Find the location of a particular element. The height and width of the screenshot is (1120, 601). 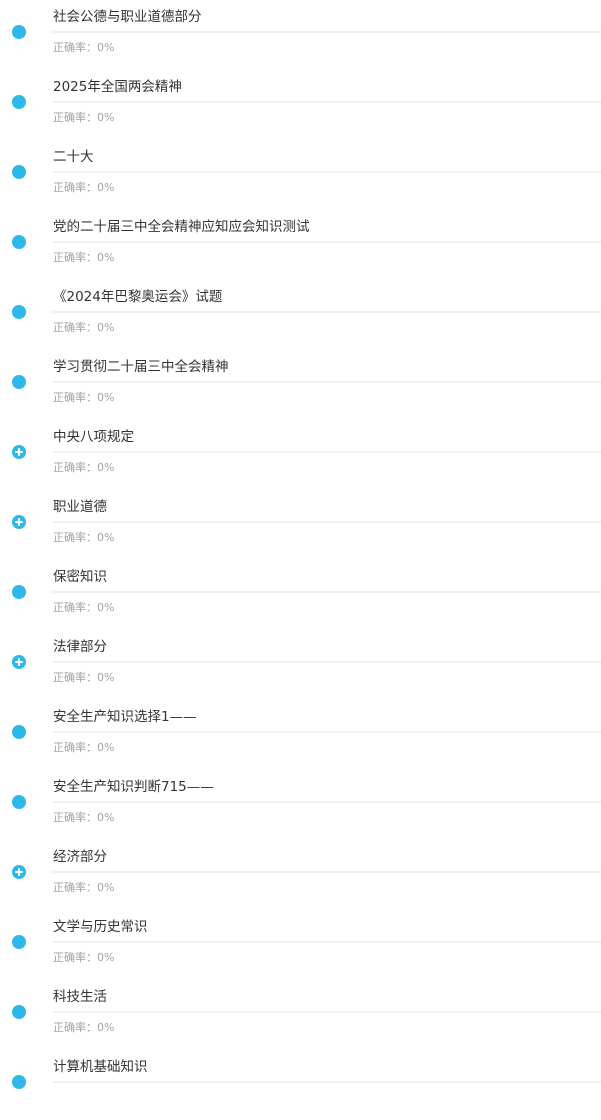

list-item: 中央八项规定 正确率：0% is located at coordinates (300, 455).